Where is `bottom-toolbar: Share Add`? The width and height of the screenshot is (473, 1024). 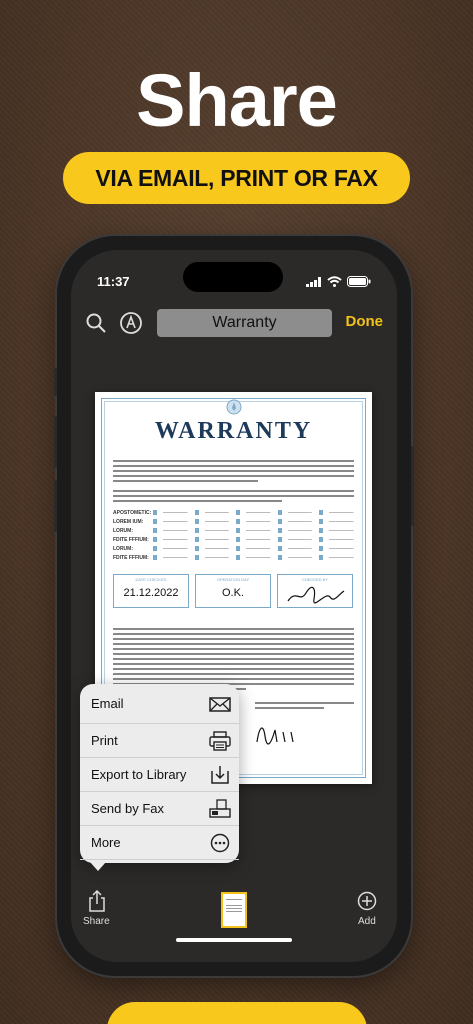 bottom-toolbar: Share Add is located at coordinates (234, 911).